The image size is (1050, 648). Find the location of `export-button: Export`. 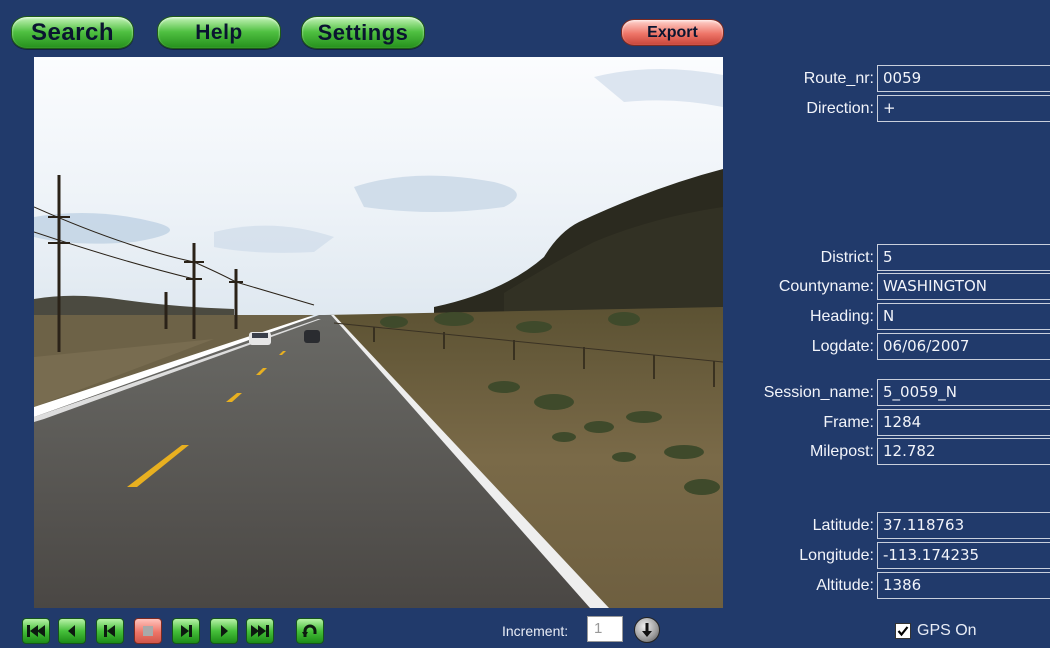

export-button: Export is located at coordinates (672, 32).